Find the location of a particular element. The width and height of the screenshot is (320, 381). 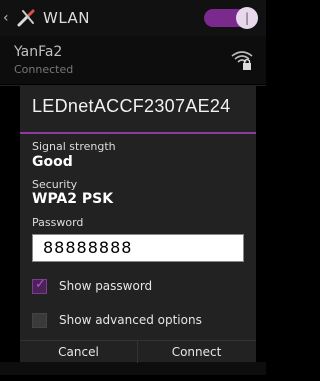

checkmark-icon: ✓ is located at coordinates (40, 284).